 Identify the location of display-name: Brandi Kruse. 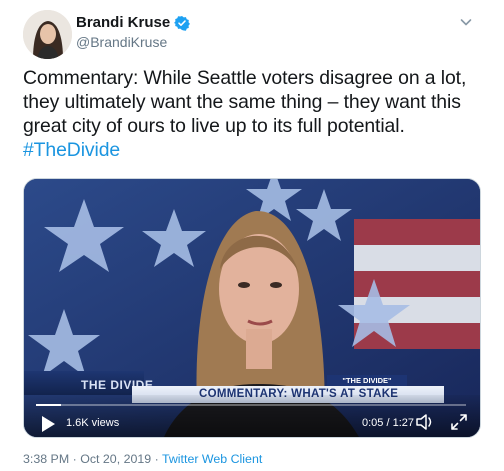
(123, 23).